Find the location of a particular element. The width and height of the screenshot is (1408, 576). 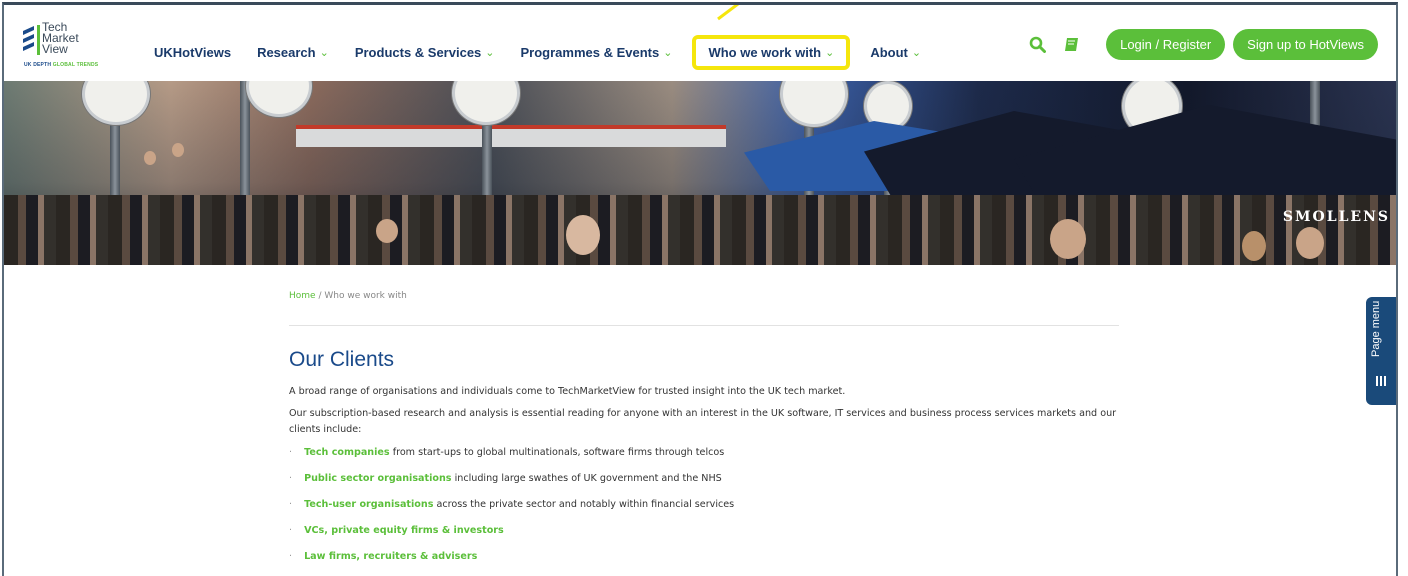

client-type-label: Tech-user organisations is located at coordinates (369, 504).